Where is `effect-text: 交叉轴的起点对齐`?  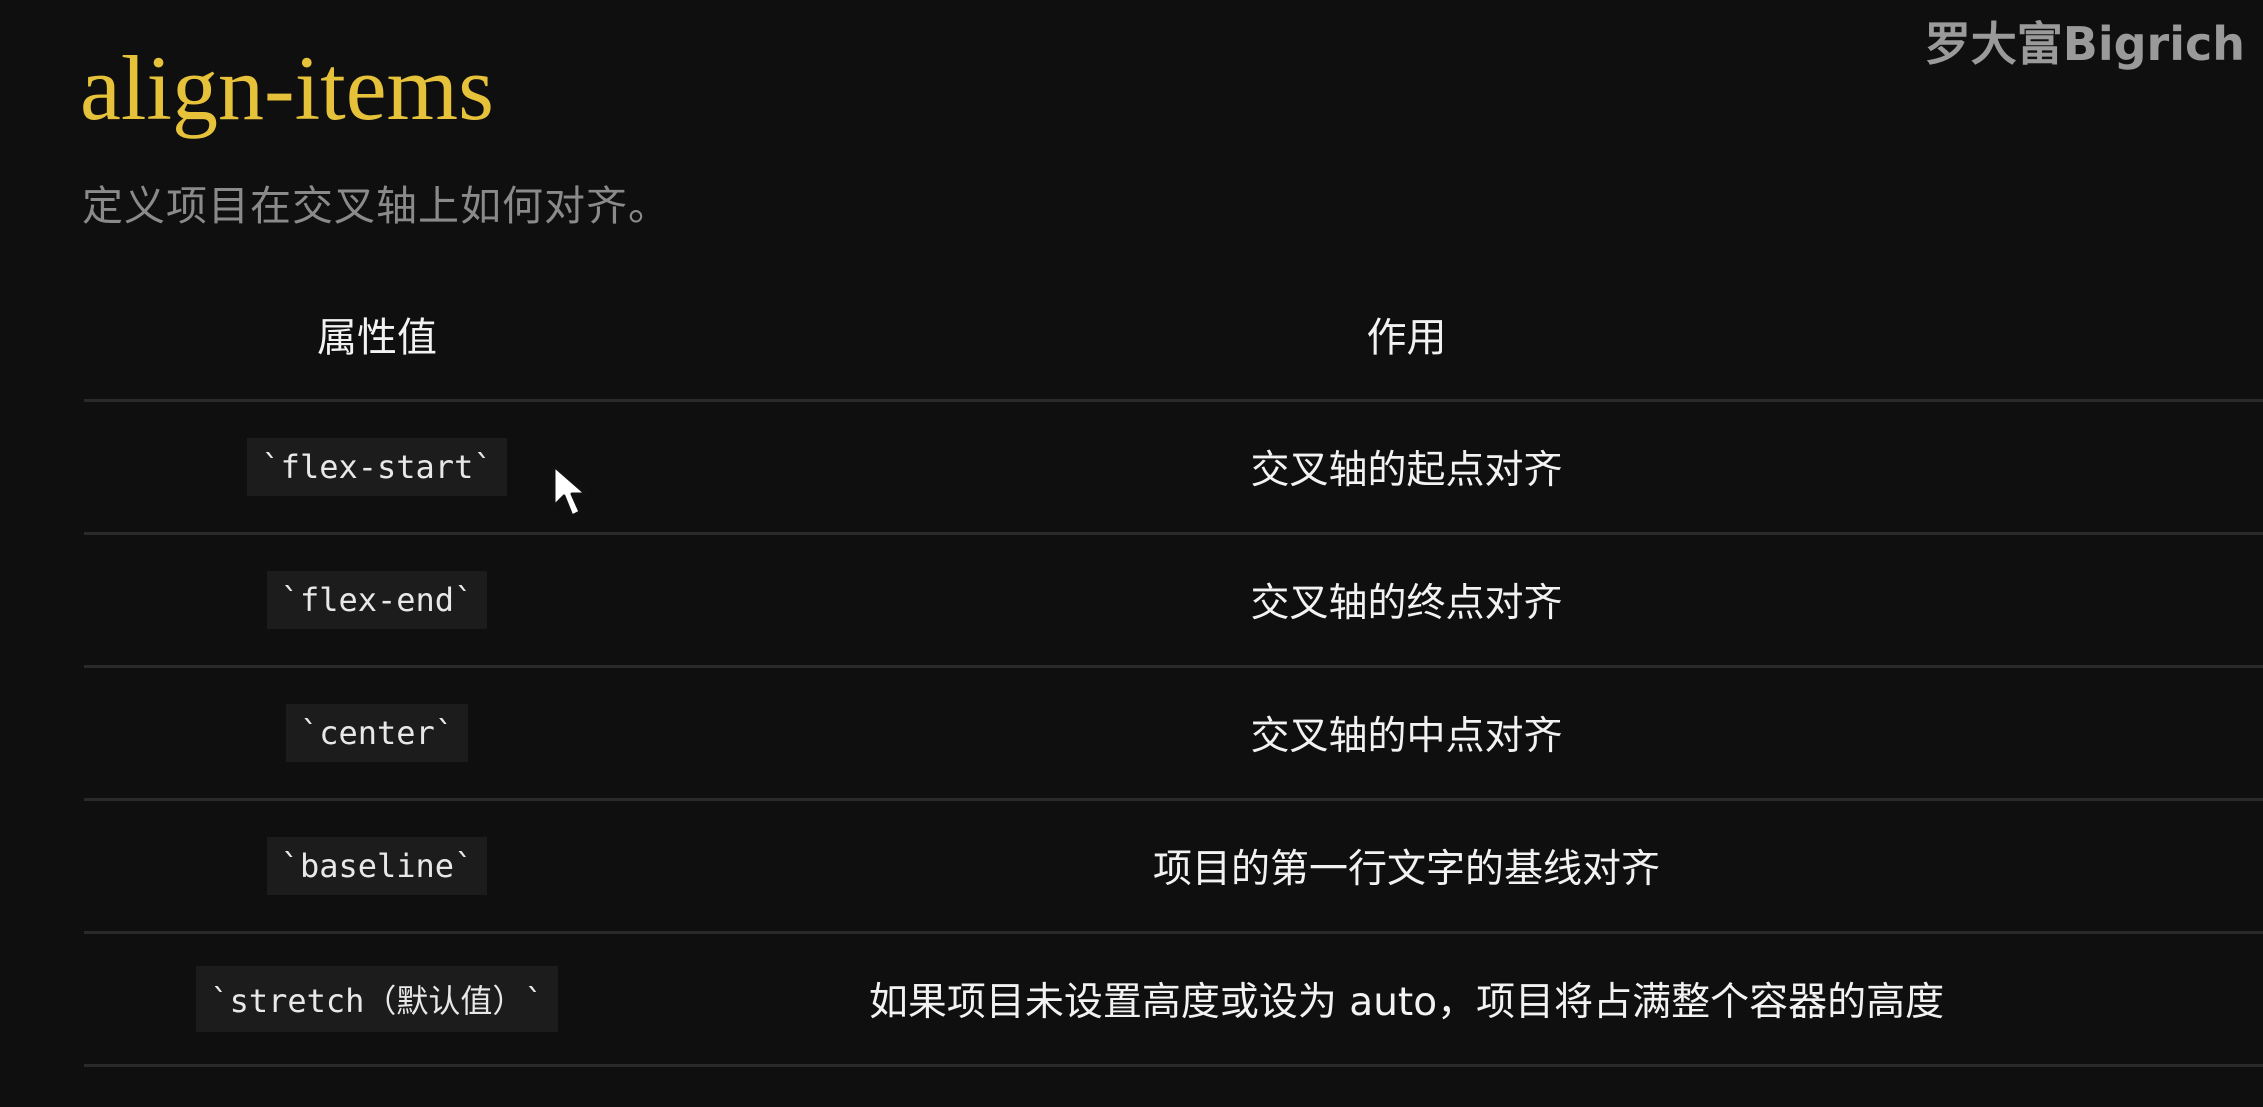
effect-text: 交叉轴的起点对齐 is located at coordinates (1406, 470).